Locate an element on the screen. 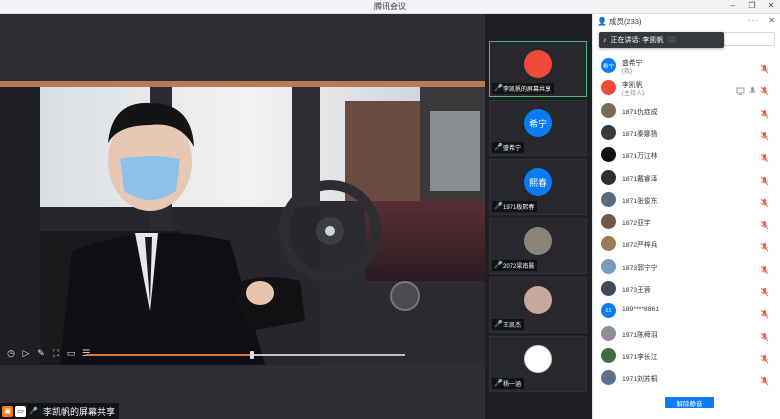  mic-active-icon is located at coordinates (752, 88).